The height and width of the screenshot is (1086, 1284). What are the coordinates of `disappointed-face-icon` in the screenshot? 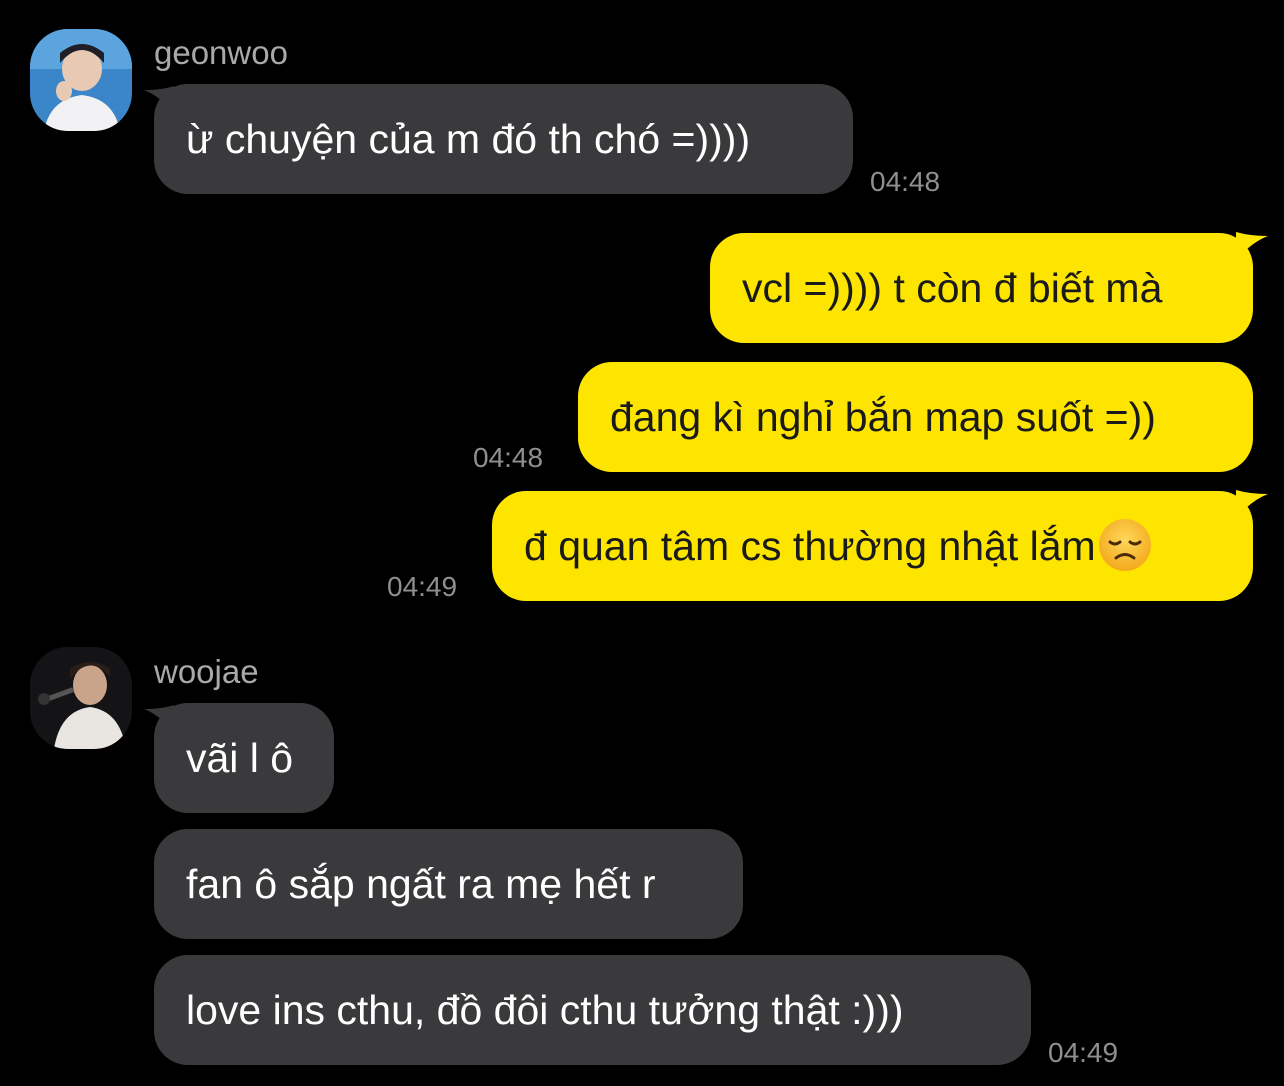 It's located at (1124, 545).